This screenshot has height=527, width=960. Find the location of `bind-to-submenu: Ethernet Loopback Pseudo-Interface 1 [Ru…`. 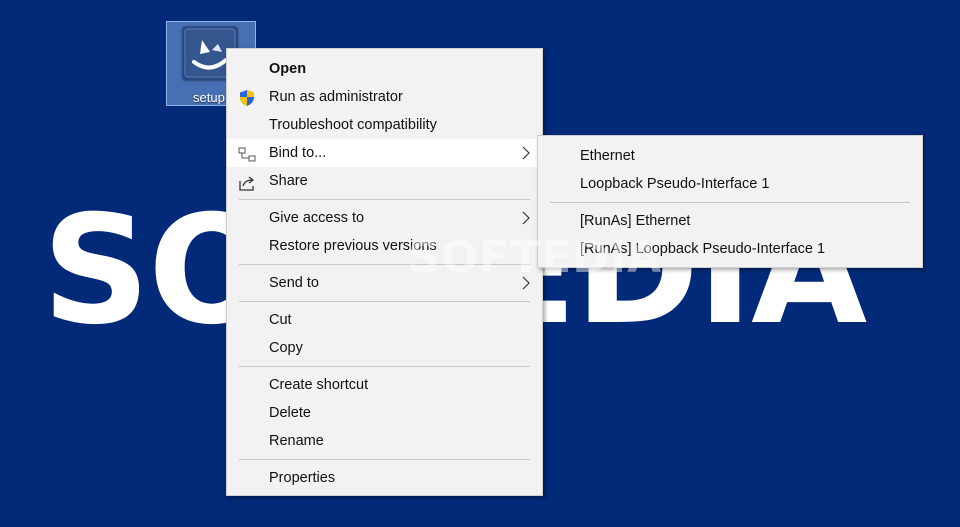

bind-to-submenu: Ethernet Loopback Pseudo-Interface 1 [Ru… is located at coordinates (730, 201).